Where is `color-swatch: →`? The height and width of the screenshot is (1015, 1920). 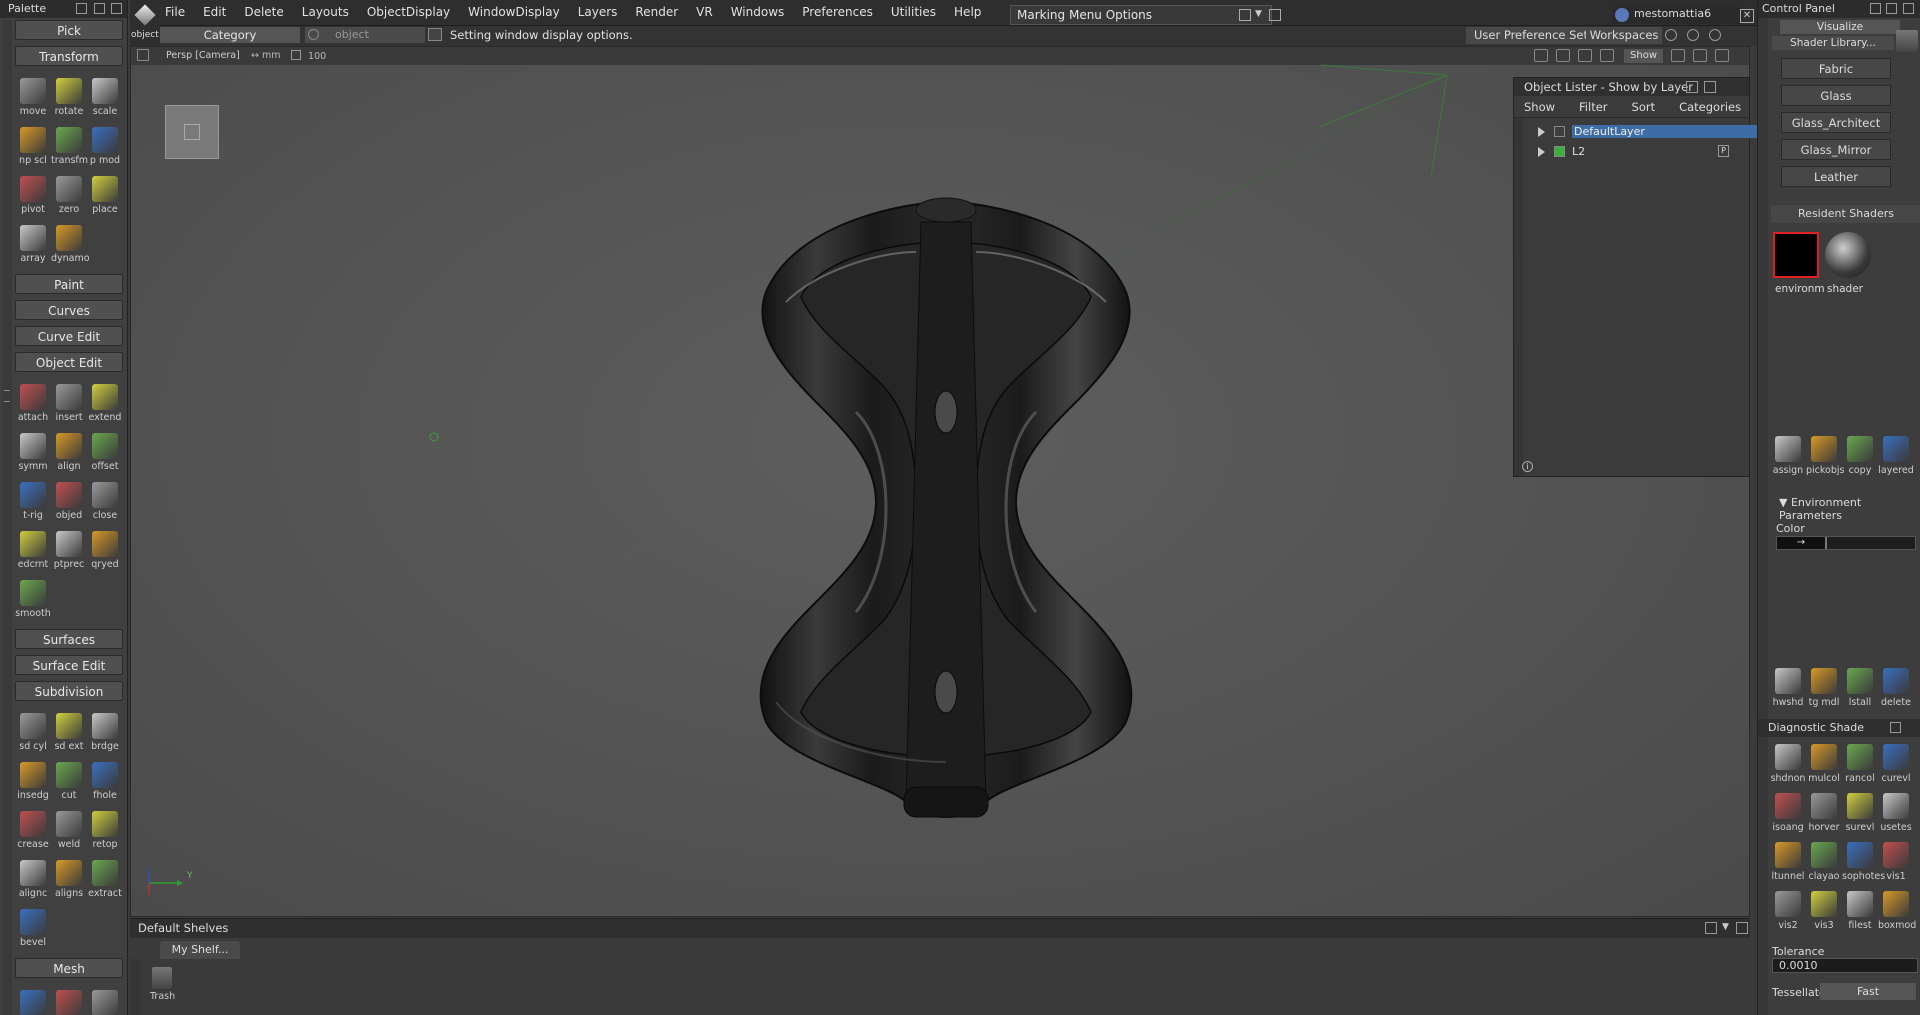 color-swatch: → is located at coordinates (1802, 543).